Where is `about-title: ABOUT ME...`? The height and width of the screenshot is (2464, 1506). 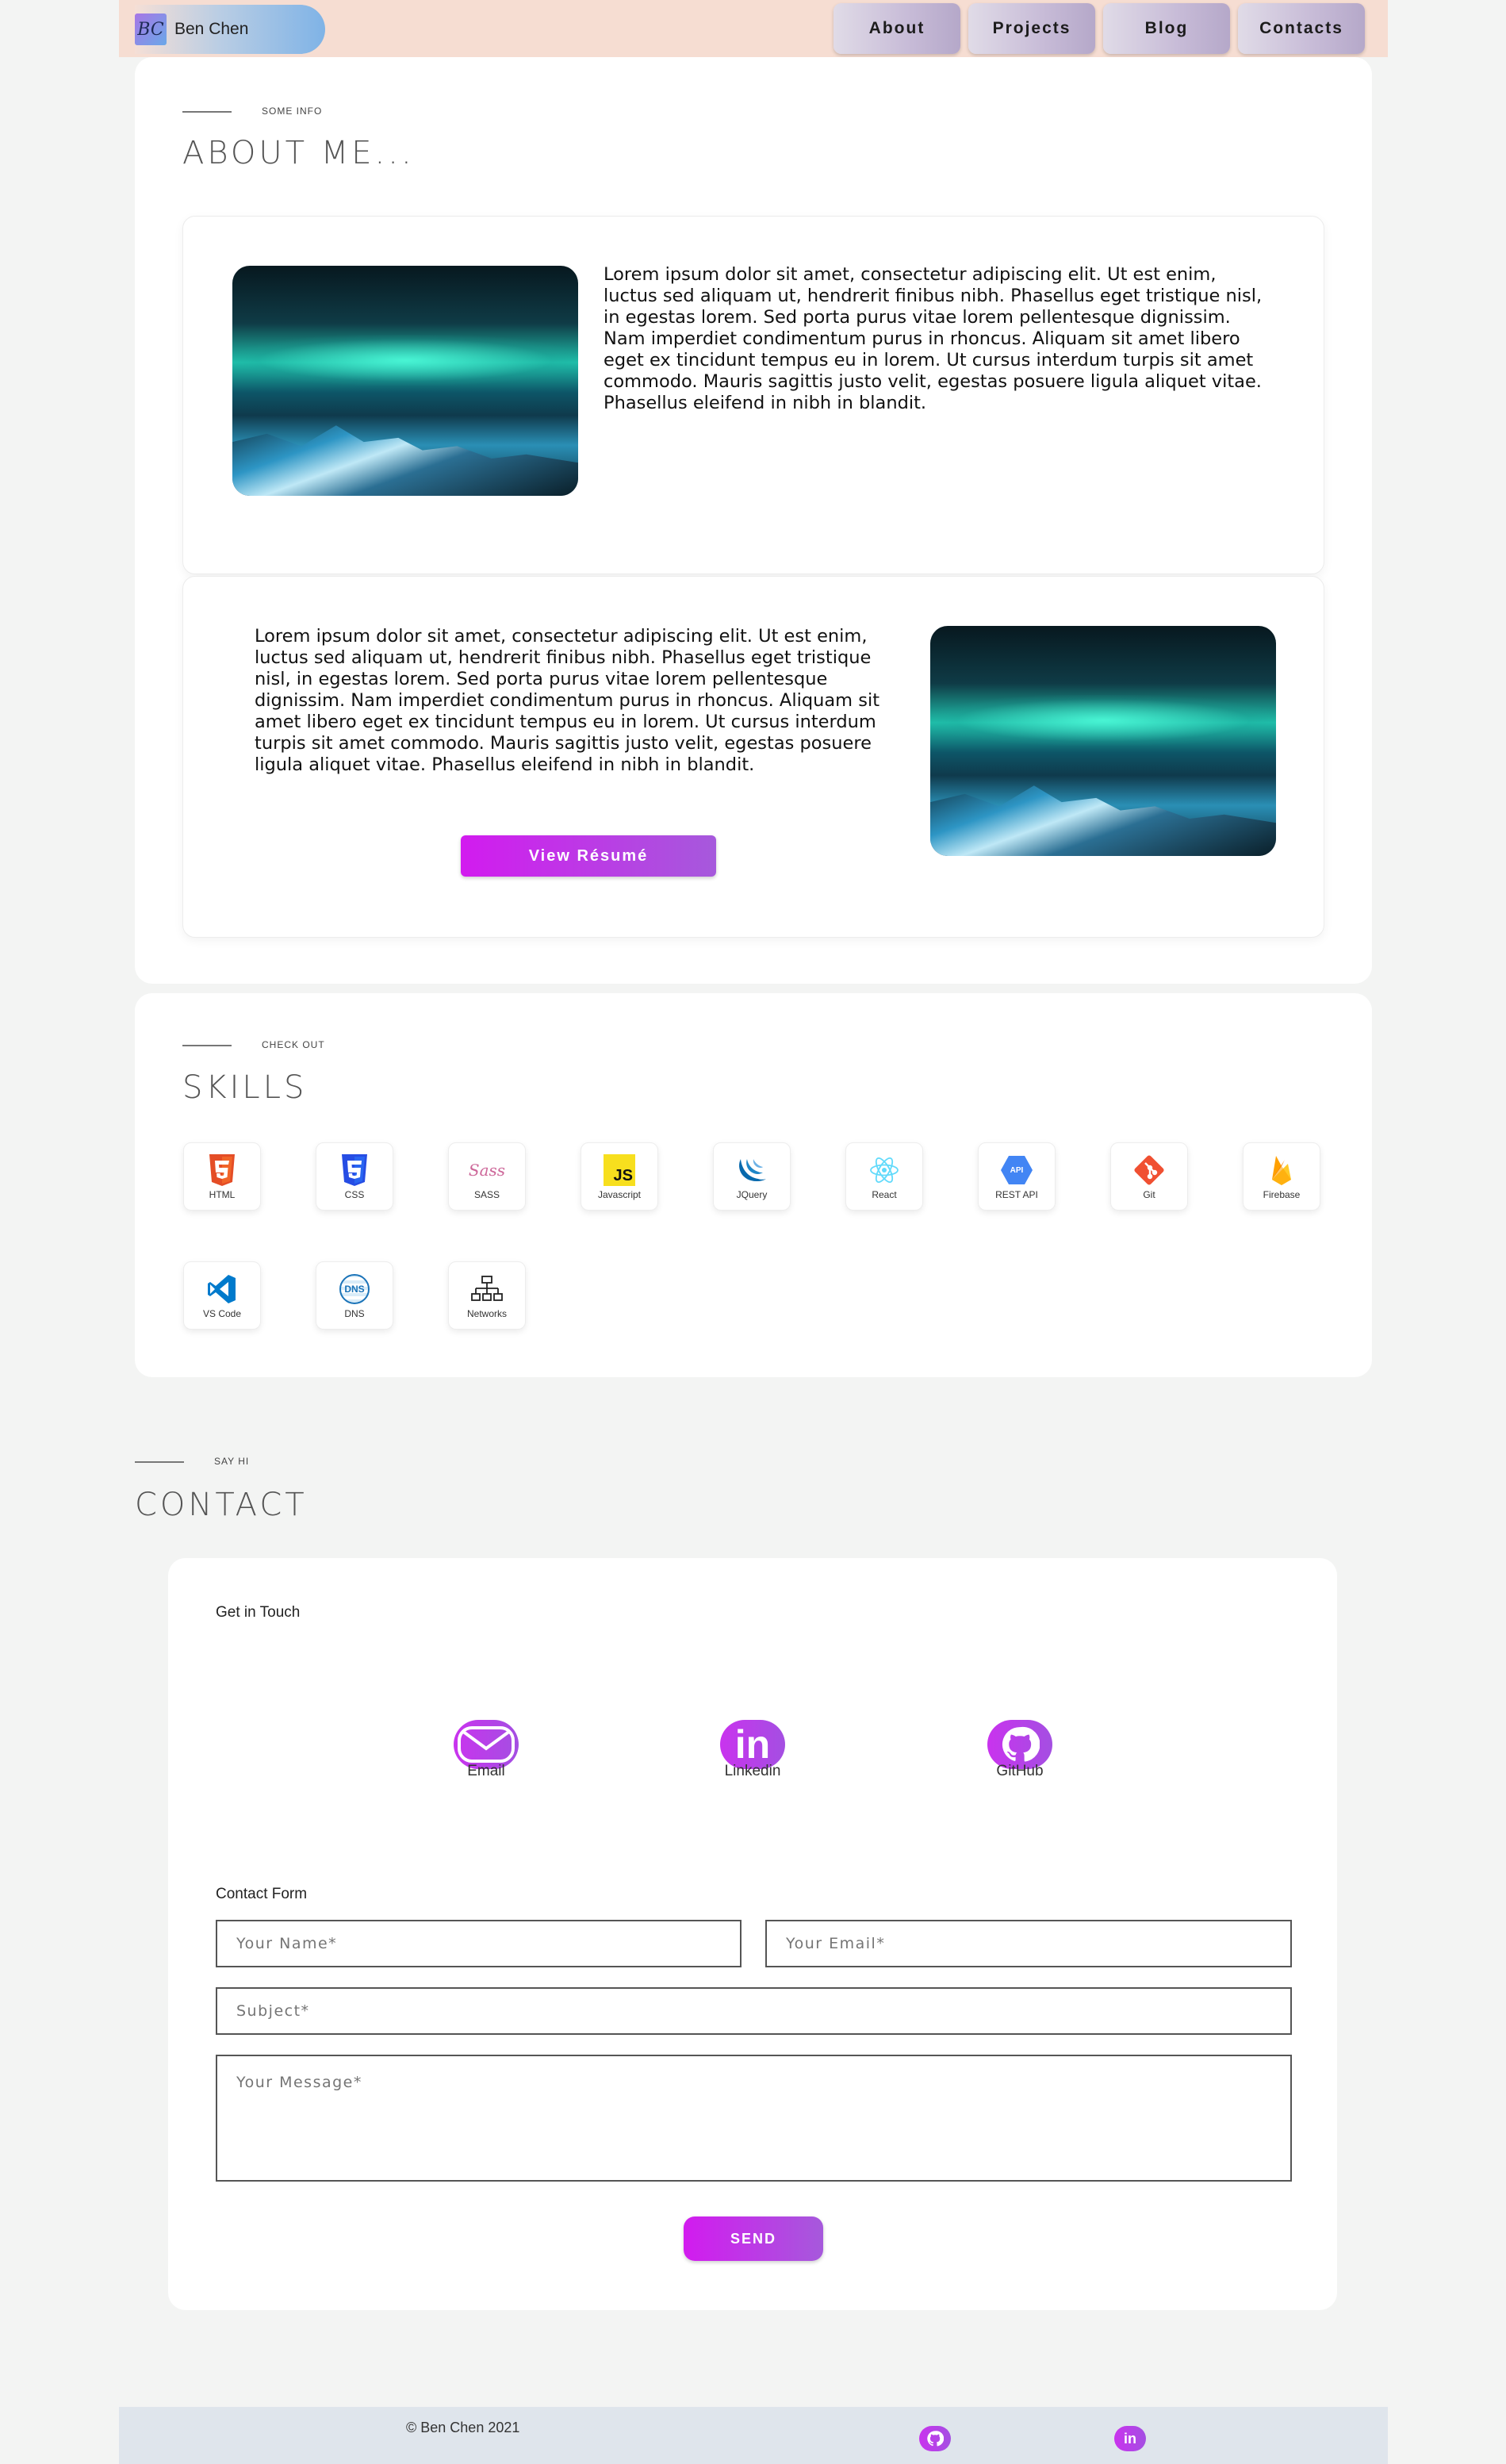
about-title: ABOUT ME... is located at coordinates (298, 153).